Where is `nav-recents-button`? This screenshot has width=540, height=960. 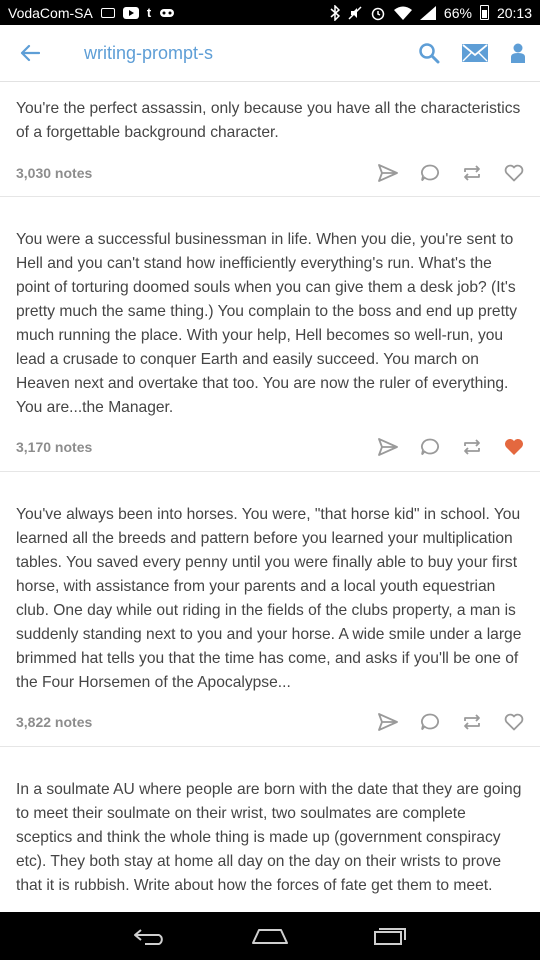 nav-recents-button is located at coordinates (390, 936).